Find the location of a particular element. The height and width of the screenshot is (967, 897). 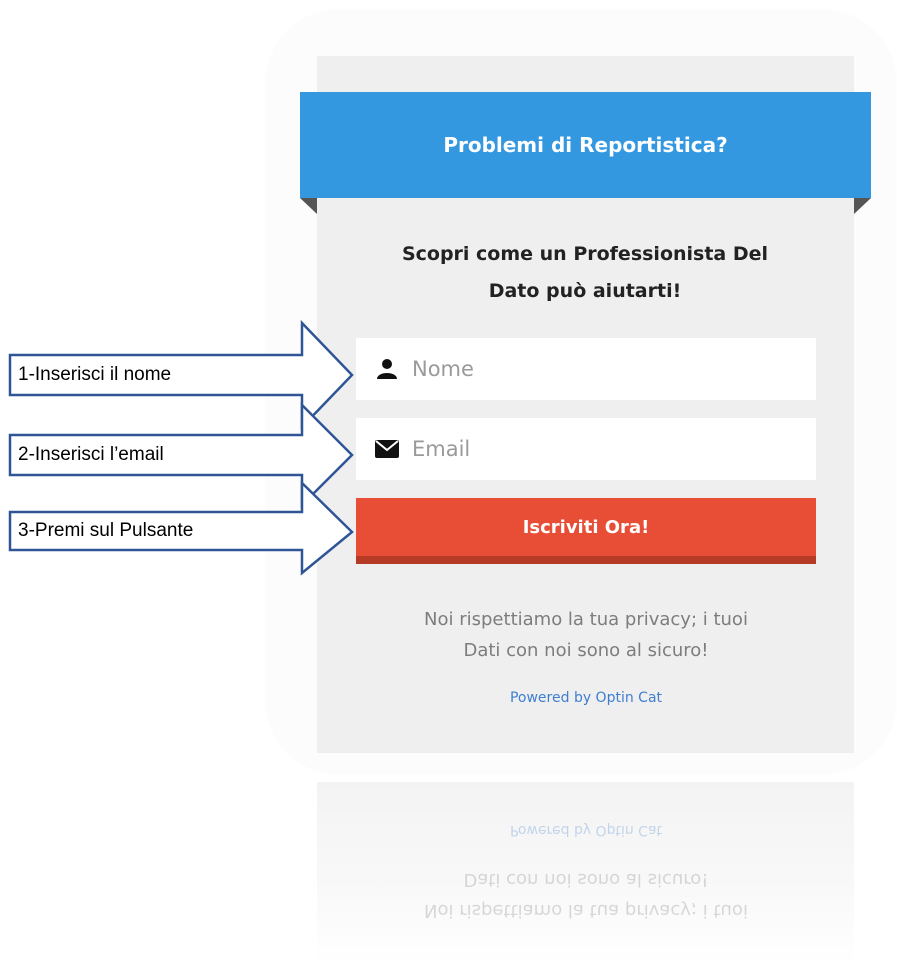

ribbon-fold-right is located at coordinates (862, 206).